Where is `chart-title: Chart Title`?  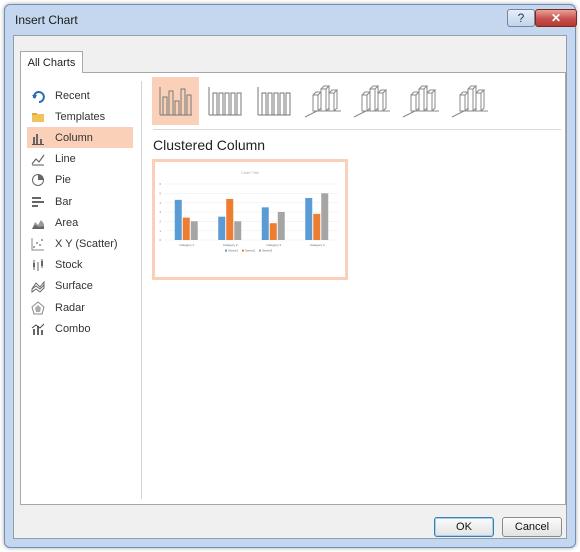
chart-title: Chart Title is located at coordinates (250, 172).